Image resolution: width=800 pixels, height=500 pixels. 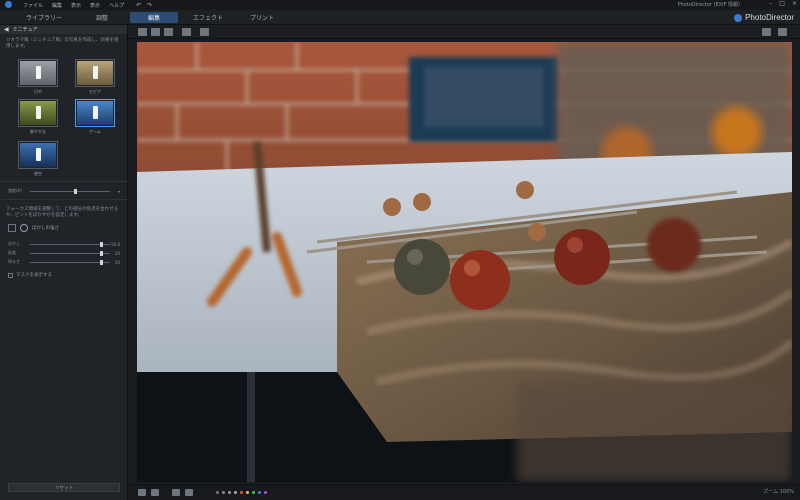 I want to click on menu-file: ファイル, so click(x=33, y=5).